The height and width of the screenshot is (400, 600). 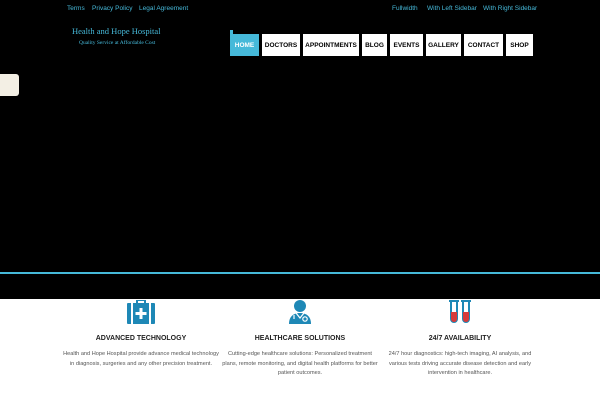 What do you see at coordinates (112, 9) in the screenshot?
I see `privacy-policy-link: Privacy Policy` at bounding box center [112, 9].